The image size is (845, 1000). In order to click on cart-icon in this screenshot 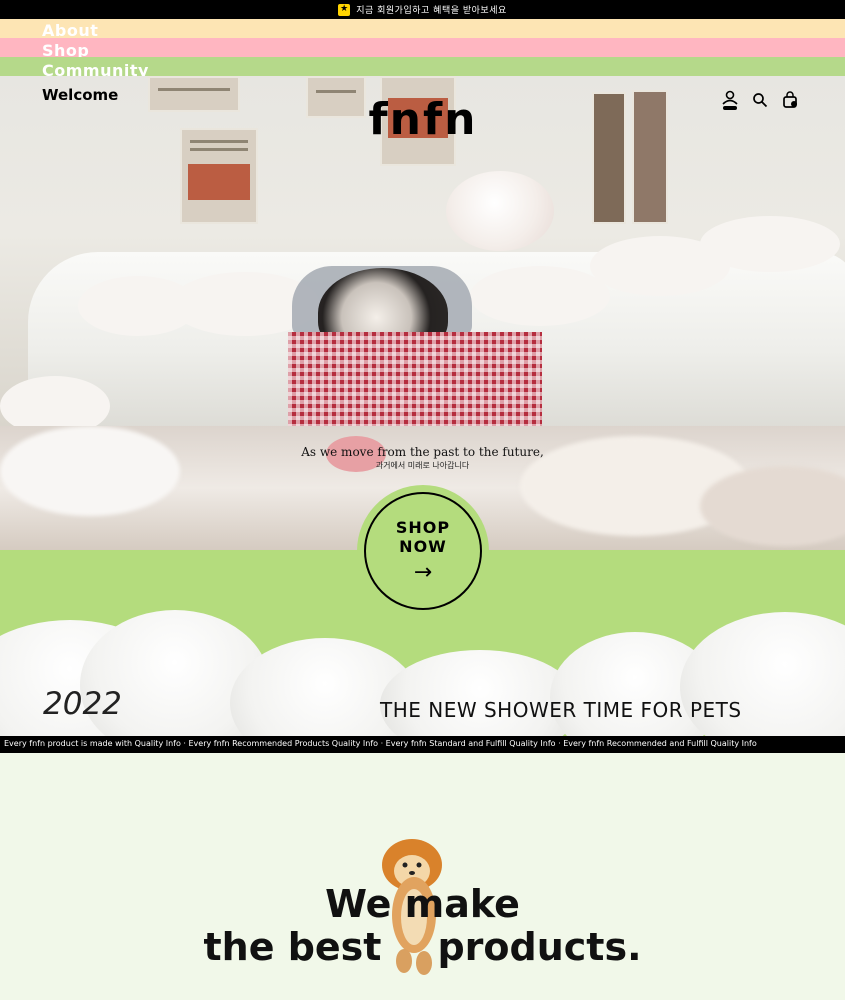, I will do `click(790, 100)`.